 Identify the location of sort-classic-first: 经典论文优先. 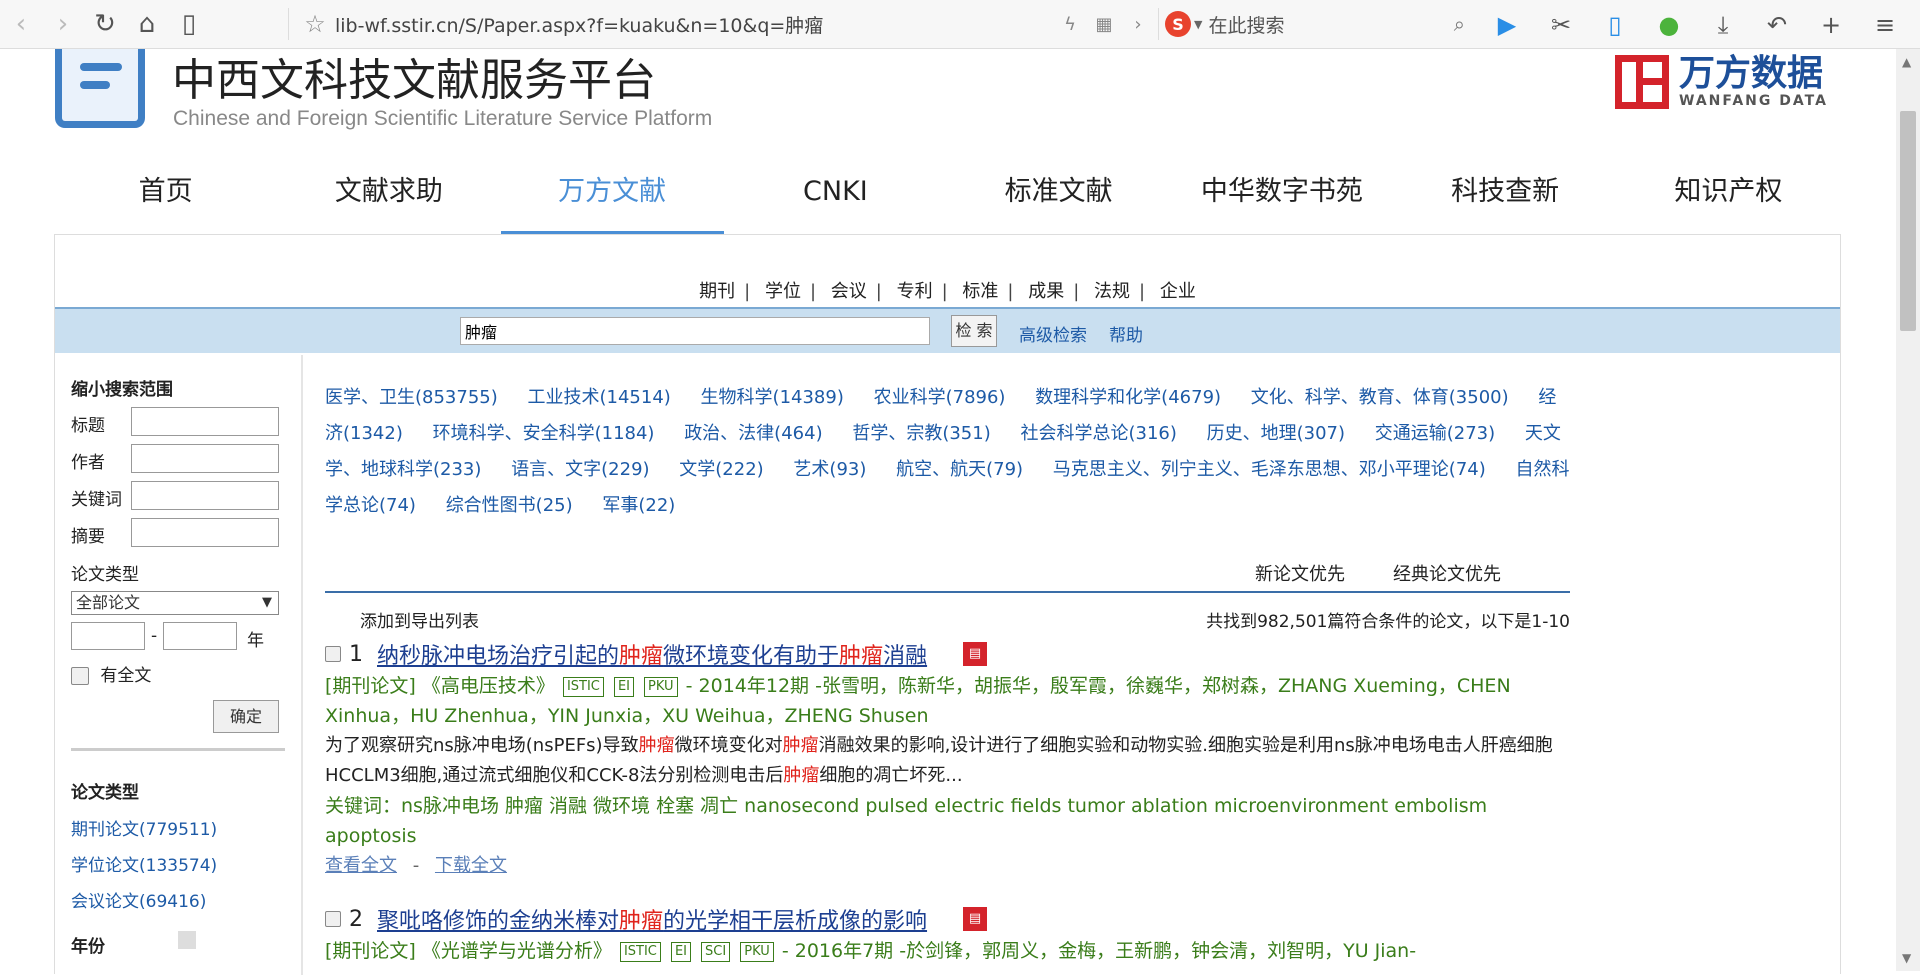
(1447, 573).